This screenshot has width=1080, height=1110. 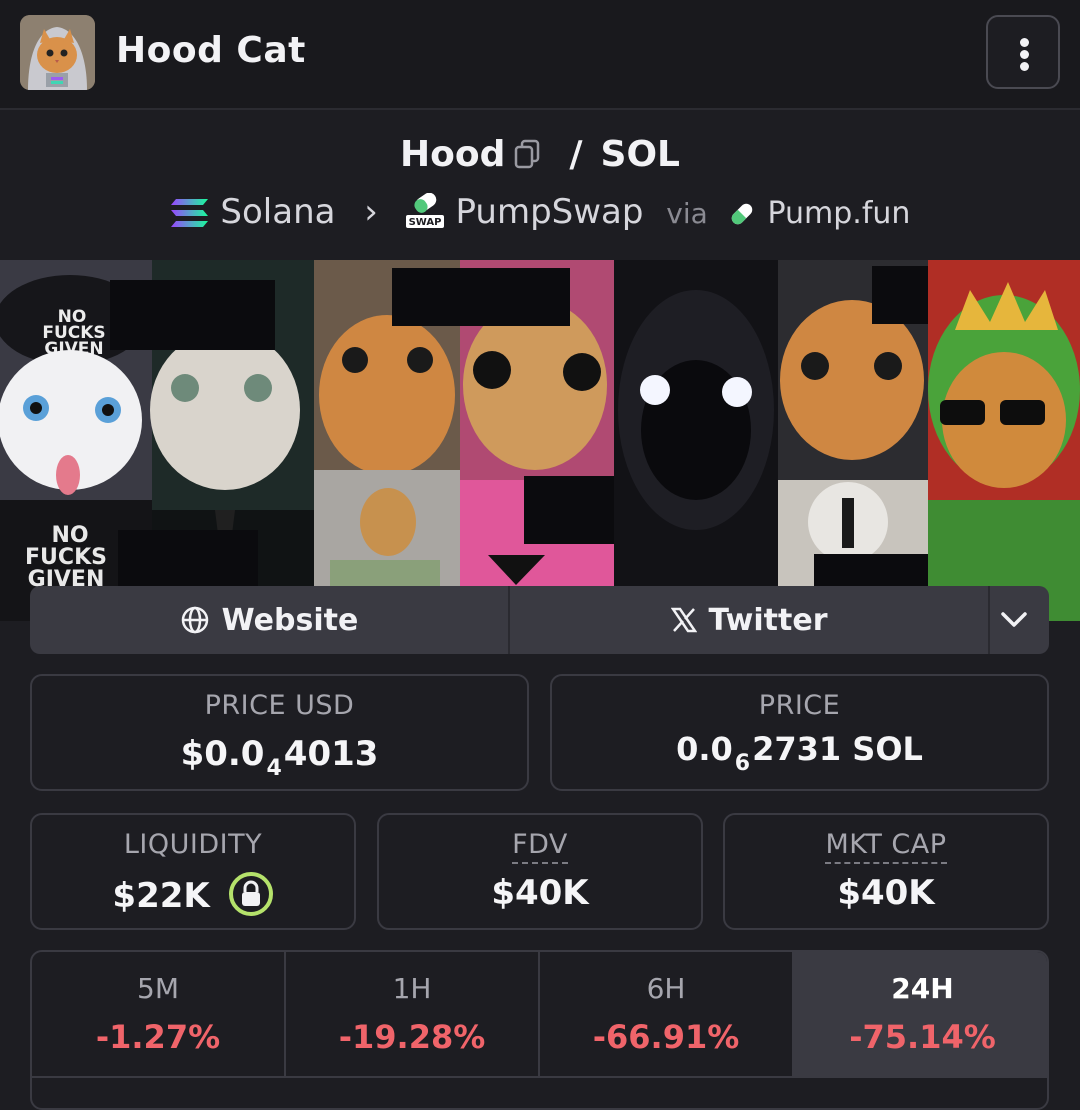 What do you see at coordinates (838, 213) in the screenshot?
I see `launchpad-link: Pump.fun` at bounding box center [838, 213].